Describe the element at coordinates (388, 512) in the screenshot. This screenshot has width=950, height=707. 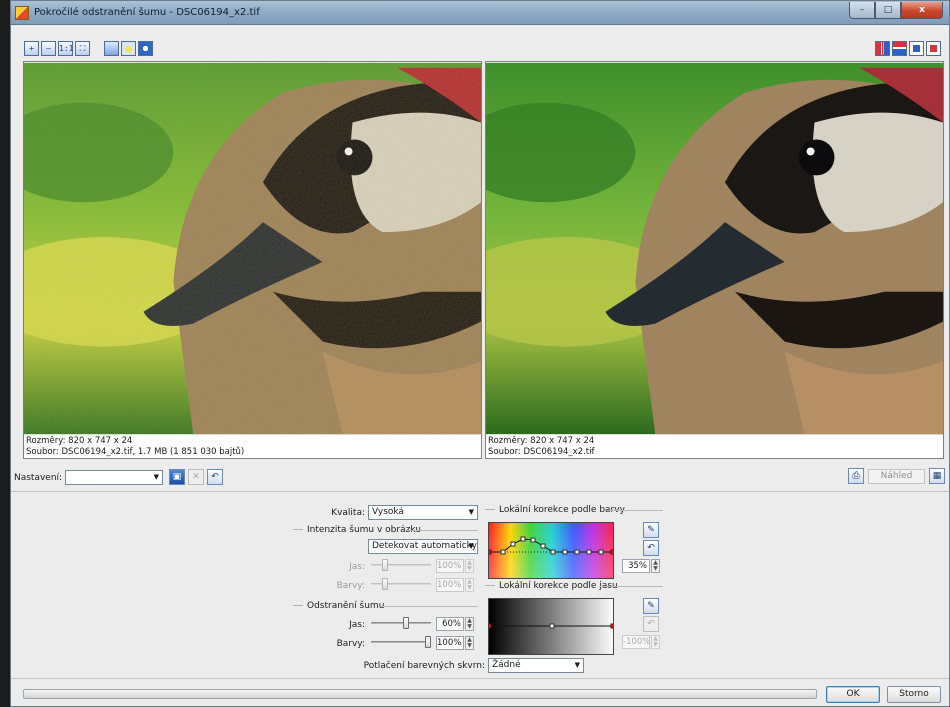
I see `quality-value: Vysoká` at that location.